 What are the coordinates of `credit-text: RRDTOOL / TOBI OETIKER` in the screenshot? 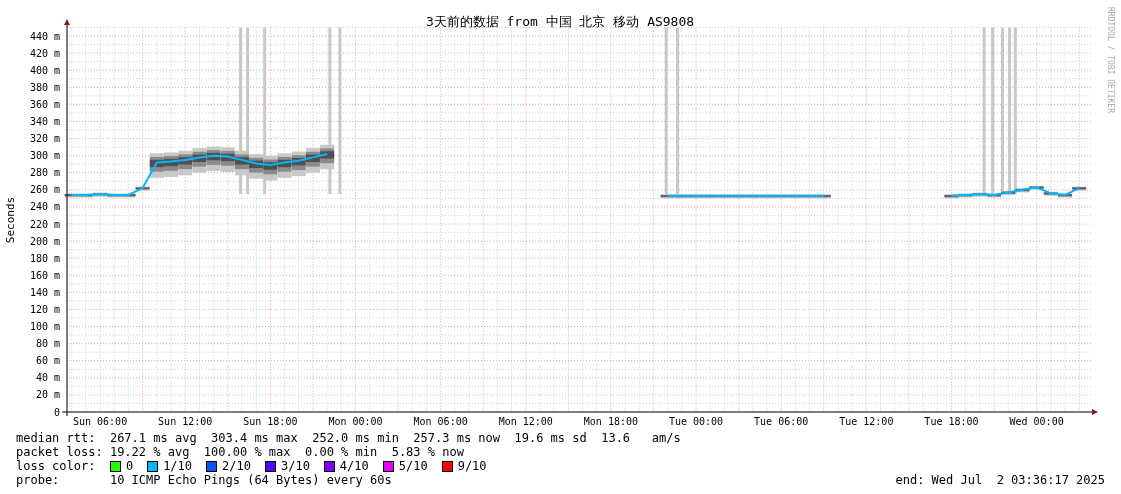 It's located at (1110, 60).